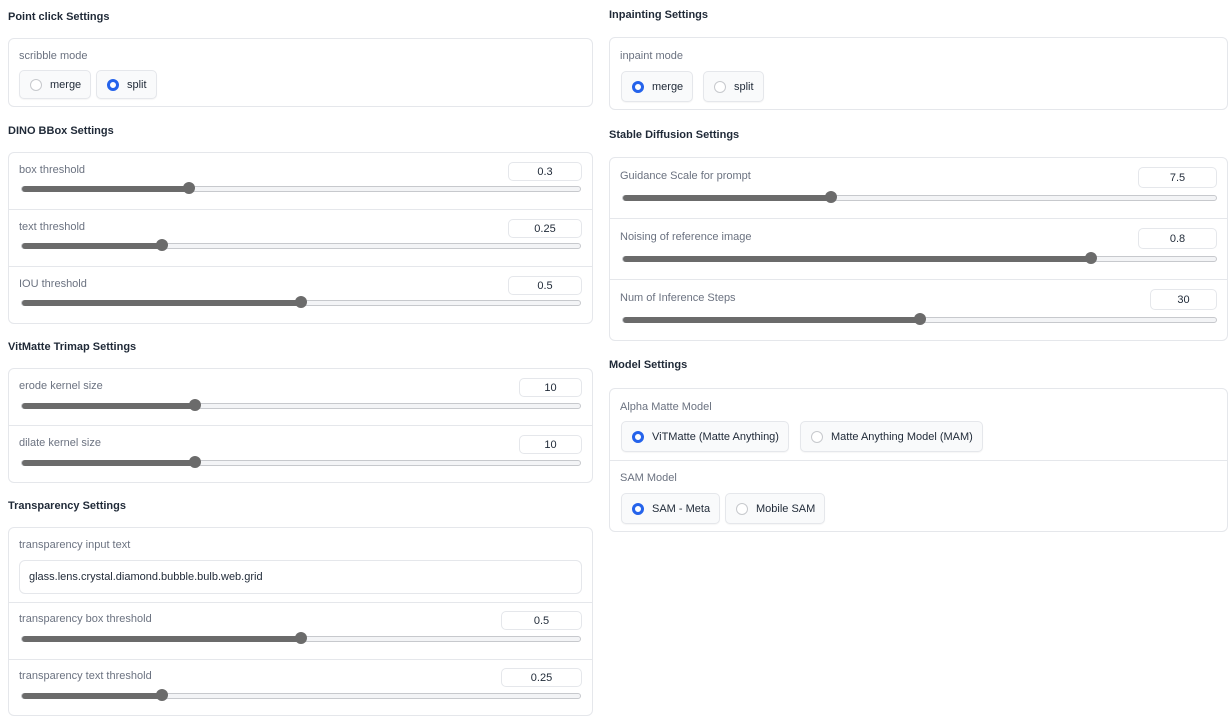 The image size is (1232, 721). I want to click on iou-threshold-label: IOU threshold, so click(53, 284).